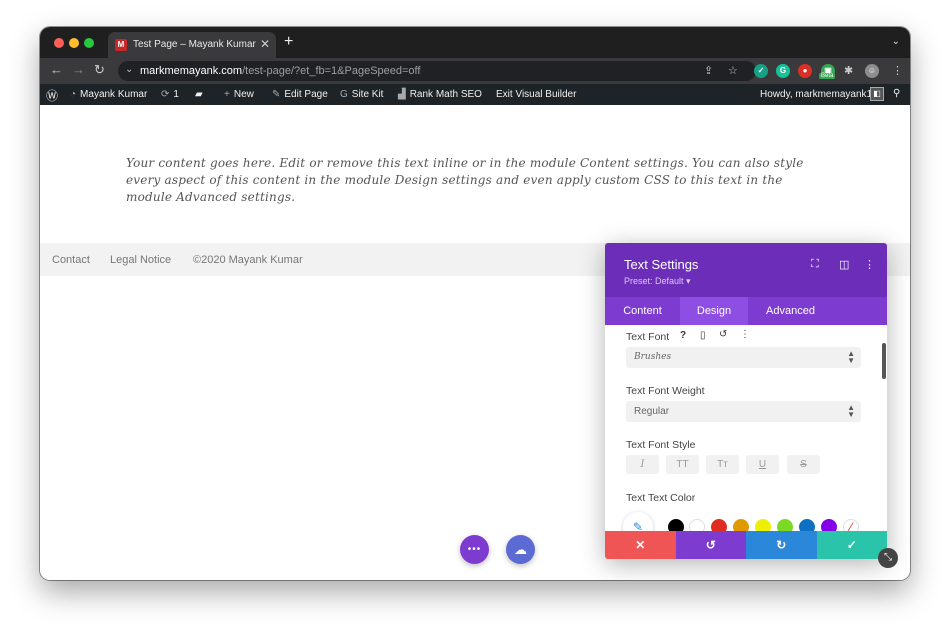  I want to click on redo-button: ↻, so click(781, 545).